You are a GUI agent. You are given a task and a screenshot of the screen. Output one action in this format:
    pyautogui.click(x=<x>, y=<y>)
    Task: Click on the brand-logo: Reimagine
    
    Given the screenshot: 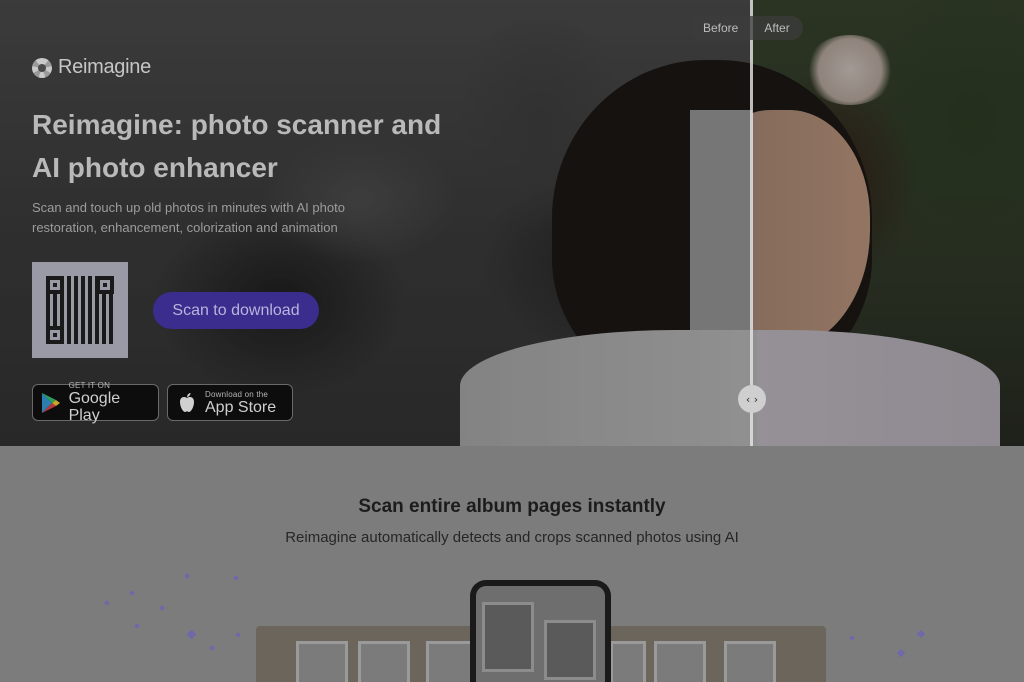 What is the action you would take?
    pyautogui.click(x=91, y=67)
    